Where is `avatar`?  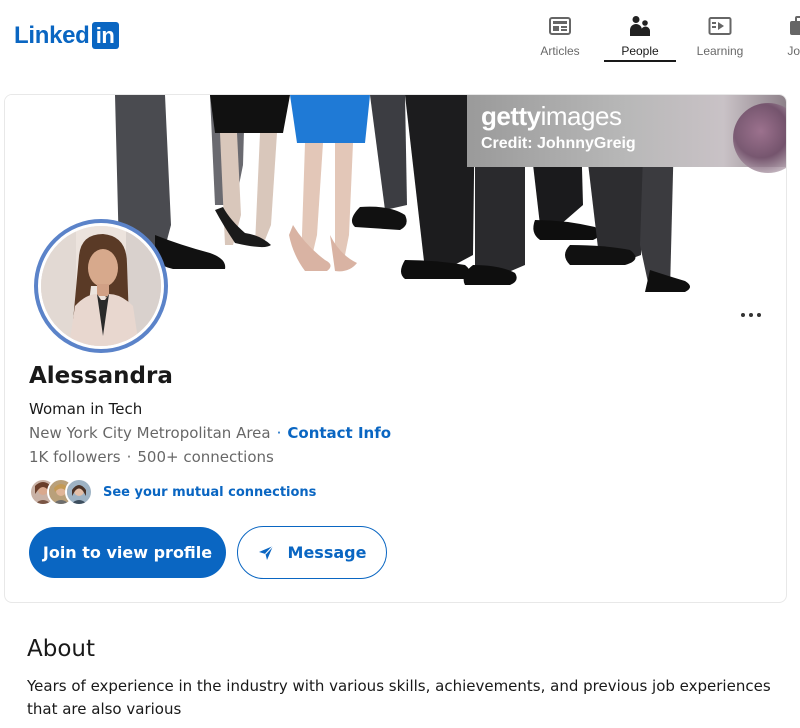
avatar is located at coordinates (101, 286).